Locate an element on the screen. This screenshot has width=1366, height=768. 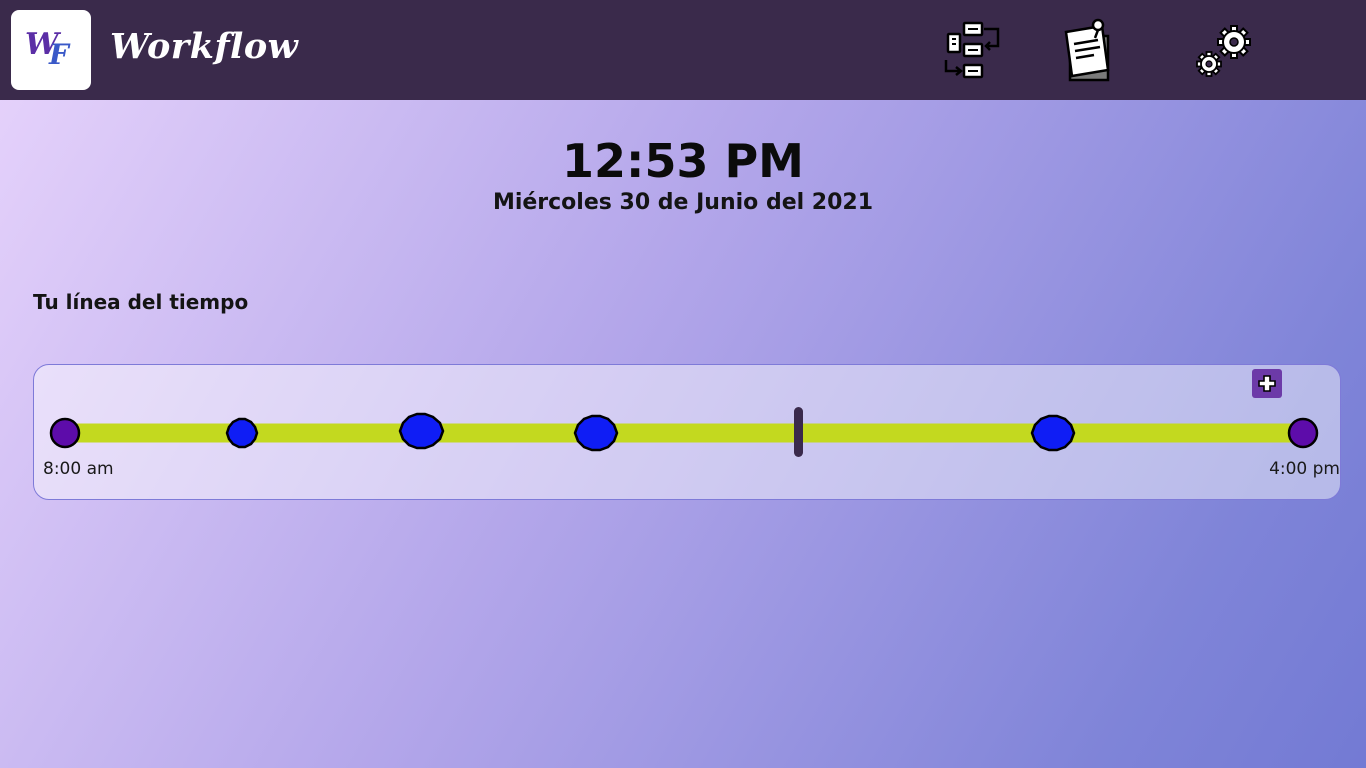
timeline-track is located at coordinates (684, 432).